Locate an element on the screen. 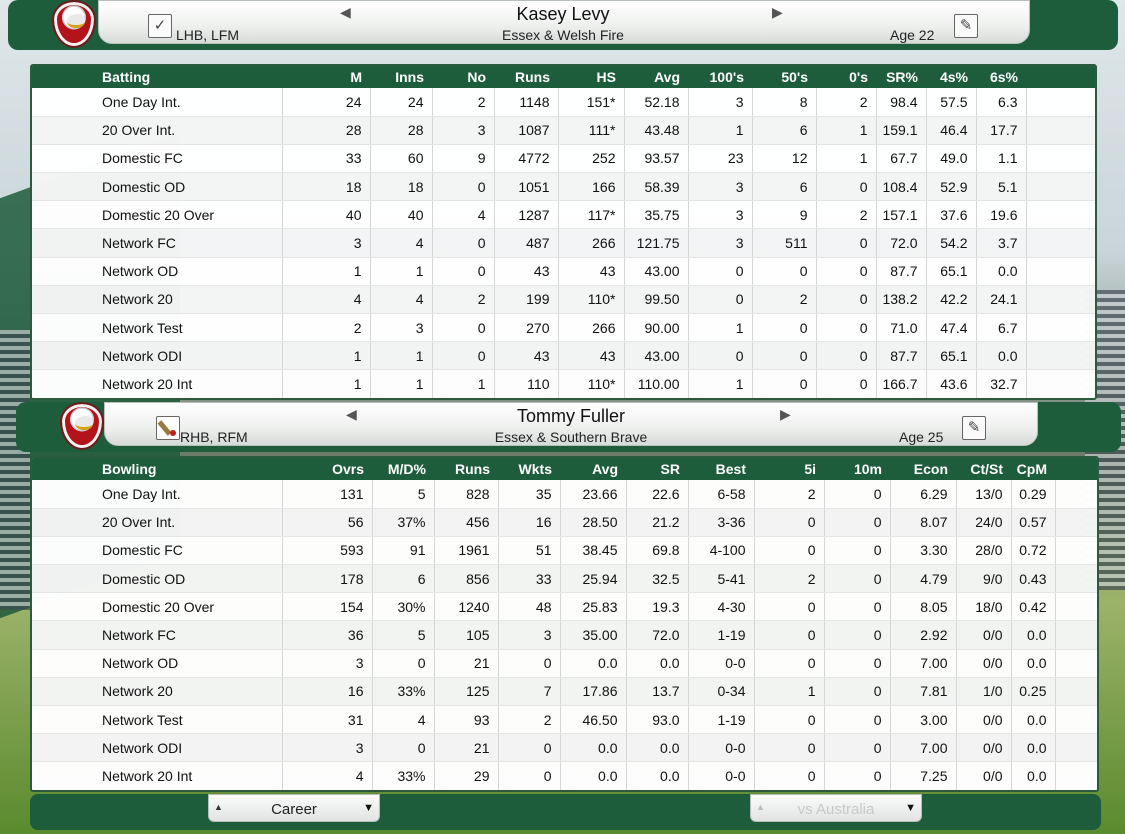 This screenshot has width=1125, height=834. batting-cell: 58.39 is located at coordinates (656, 187).